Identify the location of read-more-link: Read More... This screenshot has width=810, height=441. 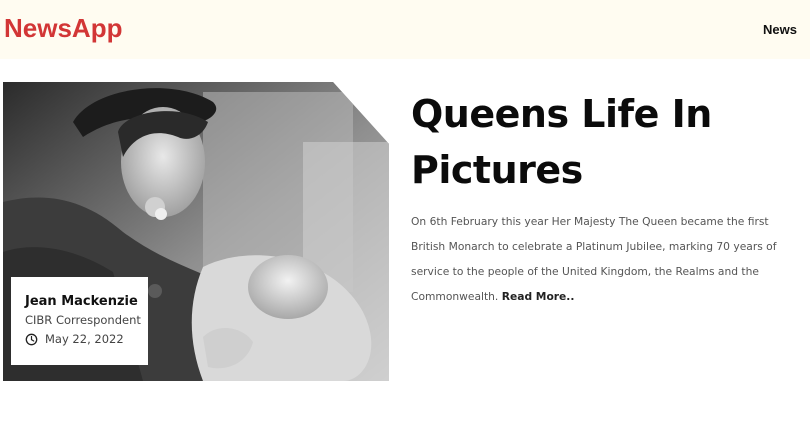
(538, 296).